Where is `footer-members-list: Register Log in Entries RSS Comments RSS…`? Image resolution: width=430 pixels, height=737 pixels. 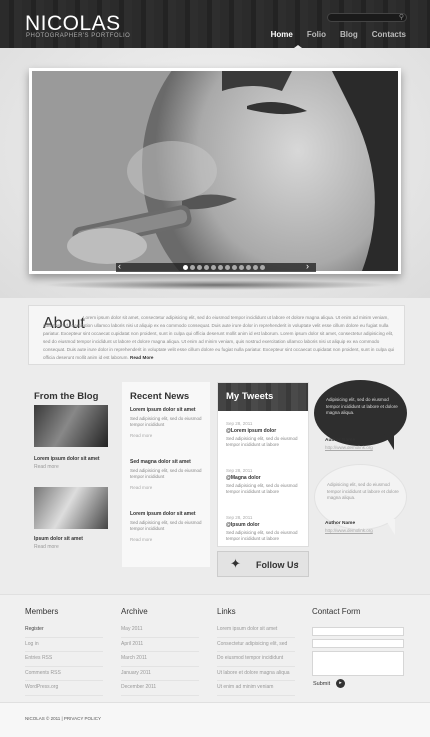
footer-members-list: Register Log in Entries RSS Comments RSS… is located at coordinates (64, 660).